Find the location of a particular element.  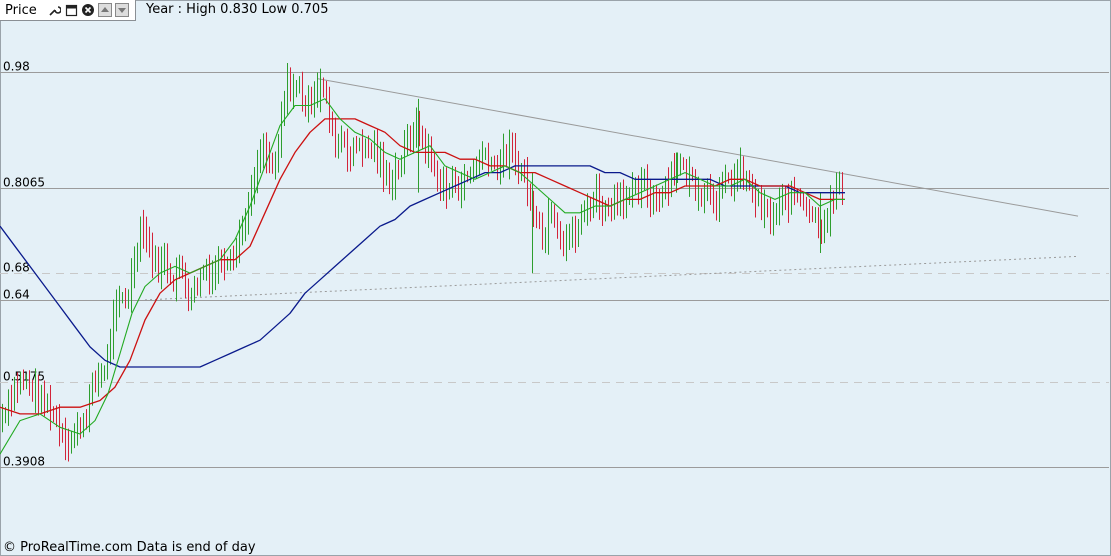

chart-title: Price is located at coordinates (21, 10).